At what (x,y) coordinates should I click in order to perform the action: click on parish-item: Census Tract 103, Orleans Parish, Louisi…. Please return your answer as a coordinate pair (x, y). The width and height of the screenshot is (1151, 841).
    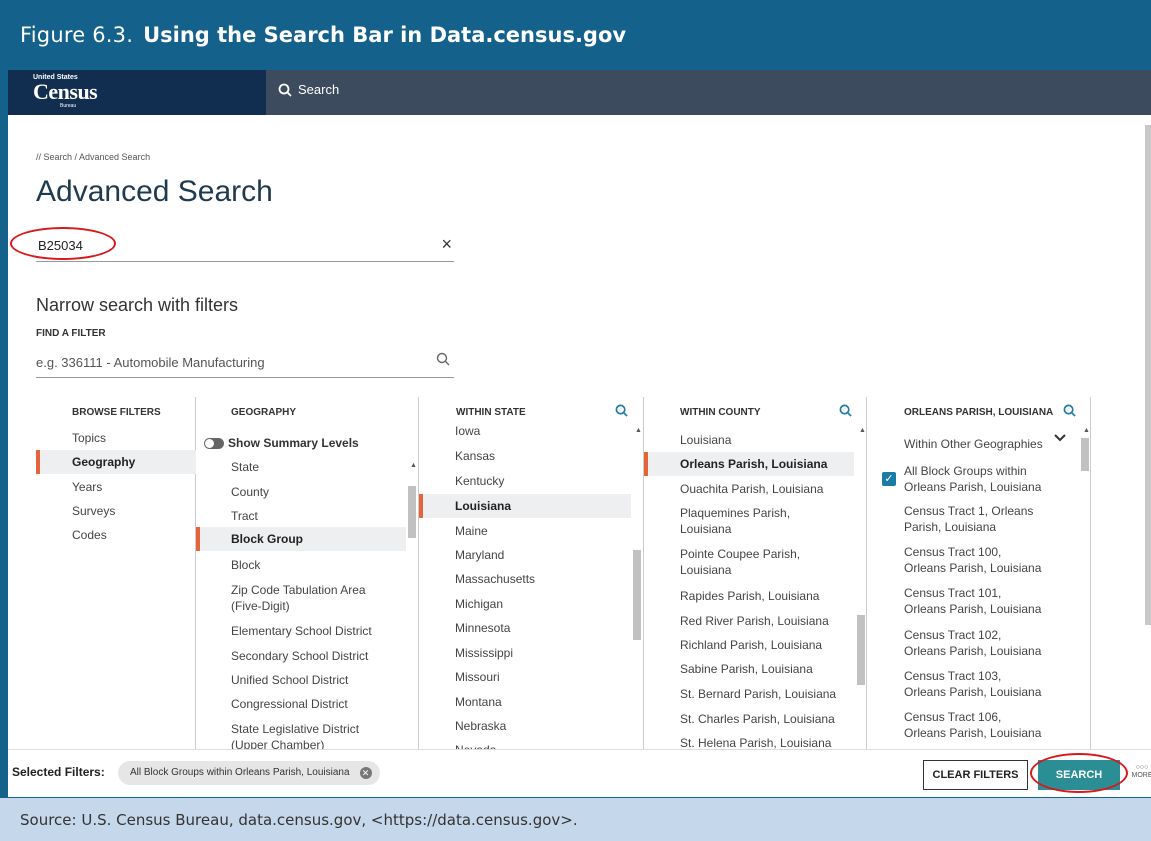
    Looking at the image, I should click on (974, 684).